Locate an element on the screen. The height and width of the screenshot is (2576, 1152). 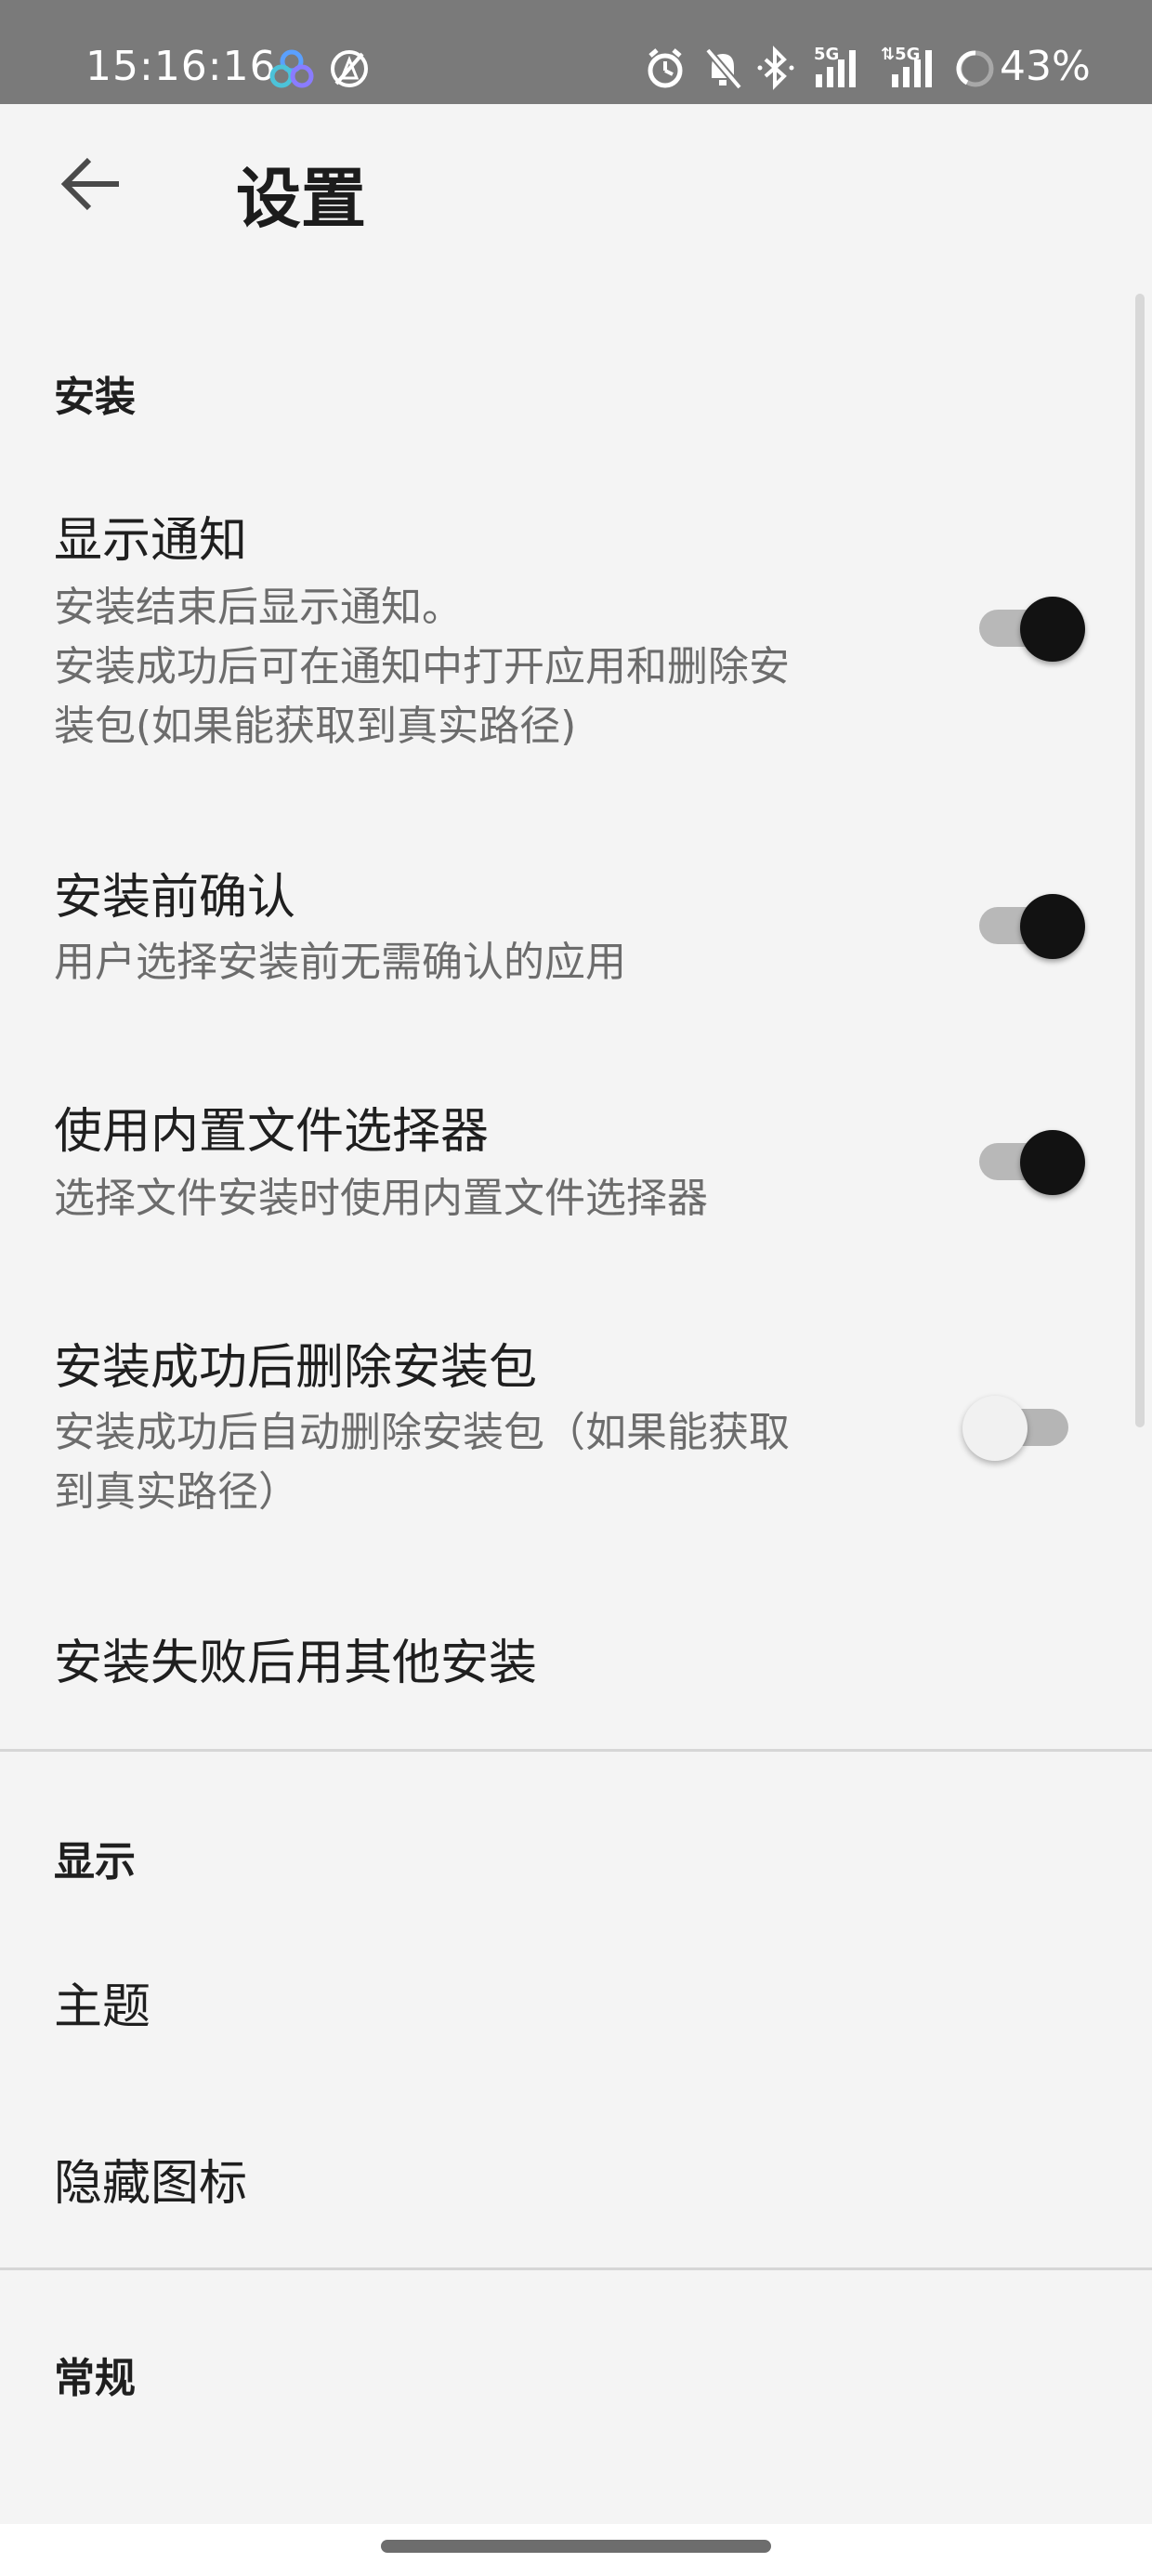
arrow-back-icon is located at coordinates (89, 184).